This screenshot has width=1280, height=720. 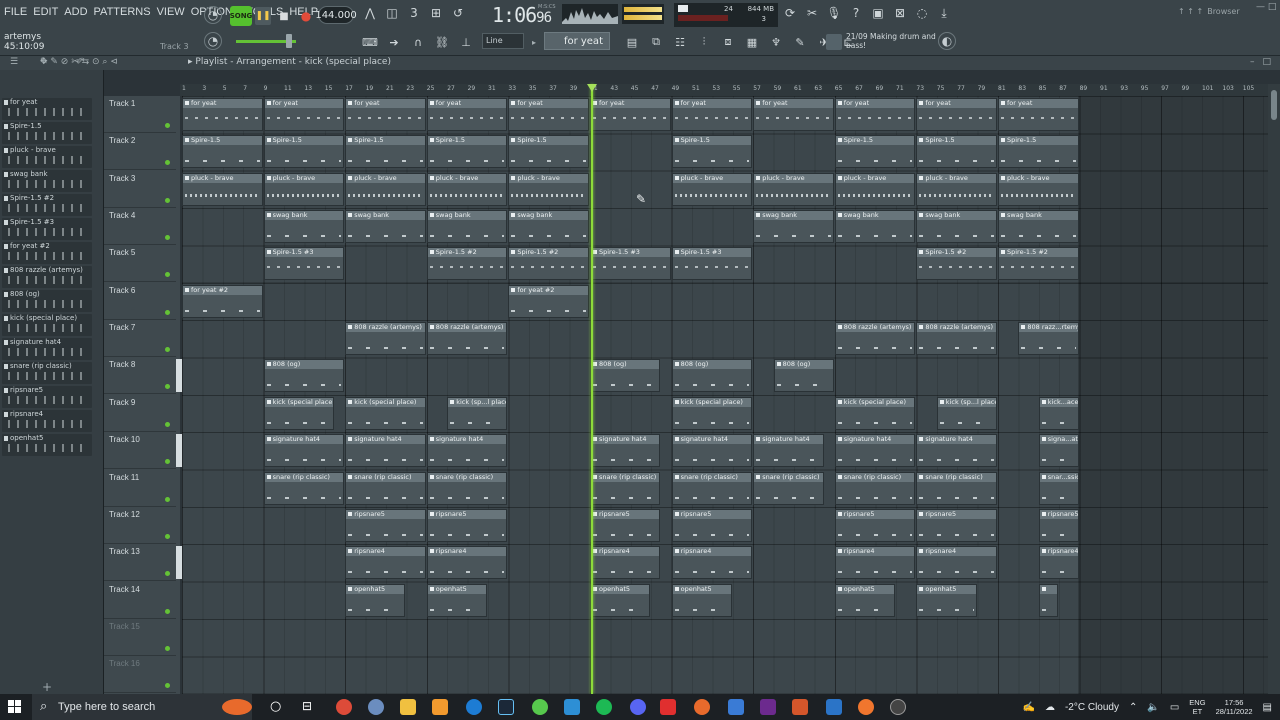 What do you see at coordinates (638, 707) in the screenshot?
I see `discord-icon` at bounding box center [638, 707].